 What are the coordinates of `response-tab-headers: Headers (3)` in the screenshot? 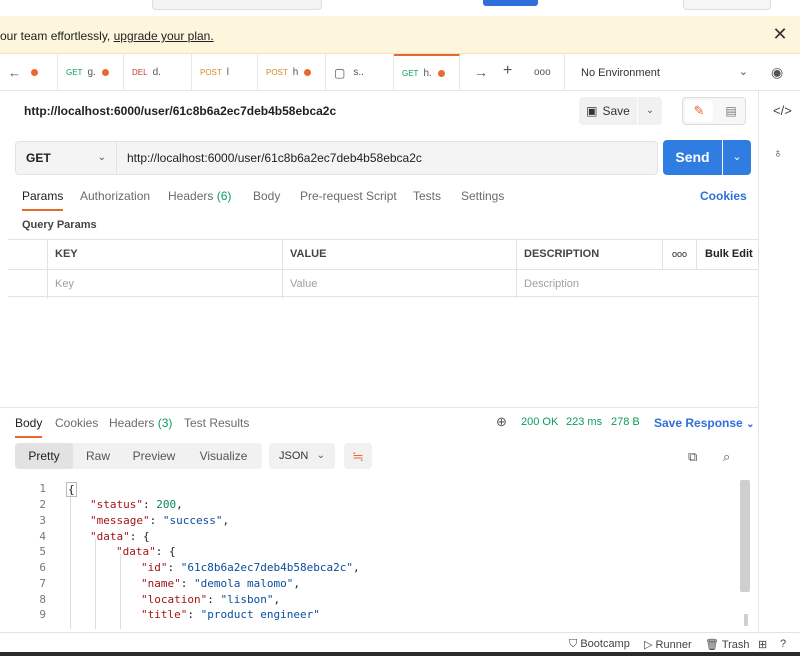 It's located at (140, 423).